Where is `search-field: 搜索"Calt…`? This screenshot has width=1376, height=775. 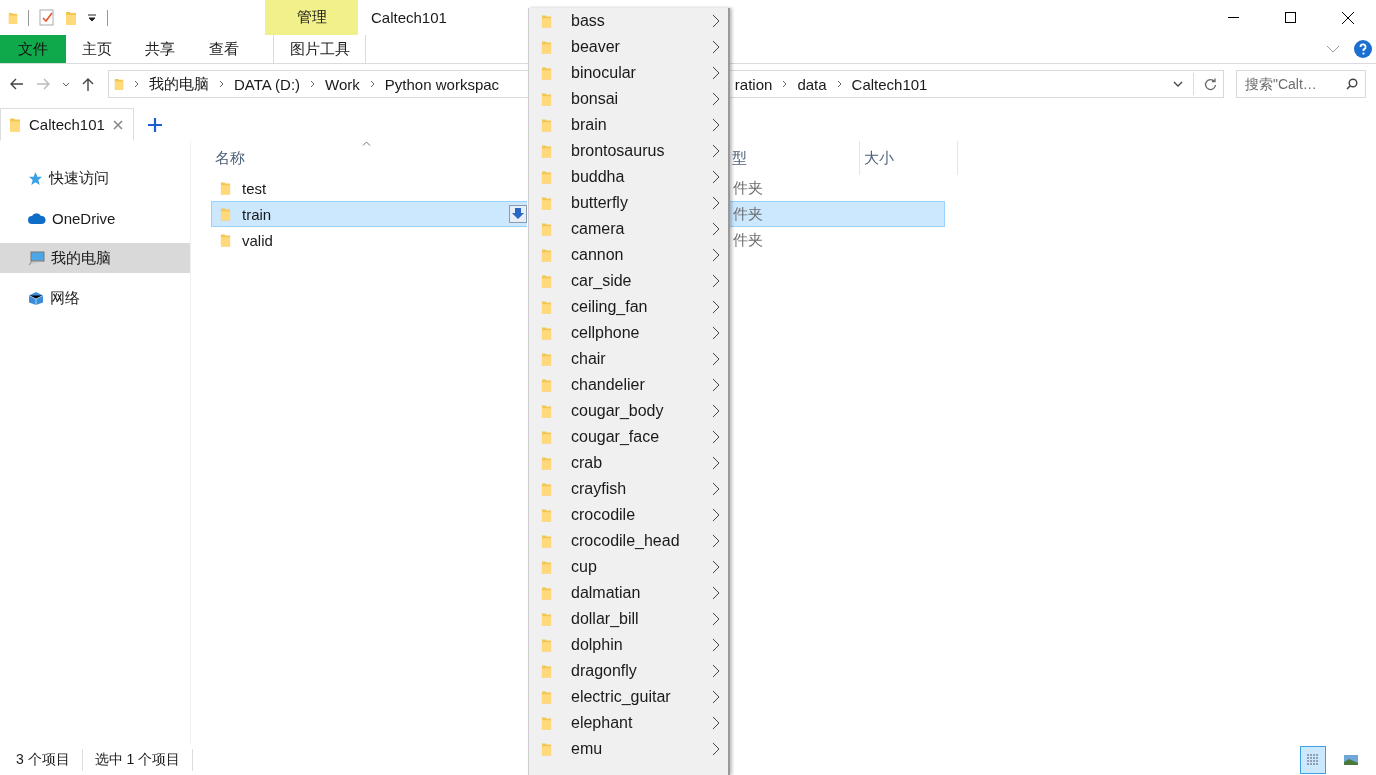 search-field: 搜索"Calt… is located at coordinates (1301, 84).